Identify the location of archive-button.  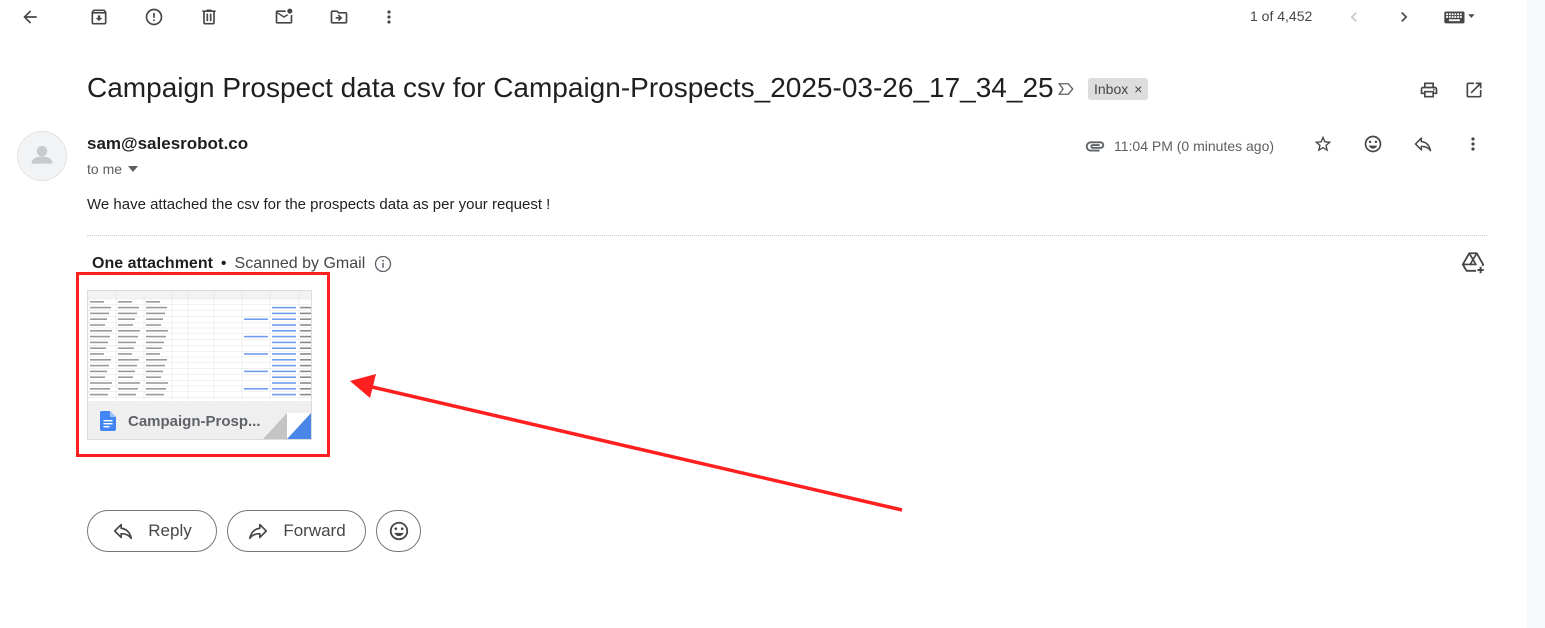
(99, 17).